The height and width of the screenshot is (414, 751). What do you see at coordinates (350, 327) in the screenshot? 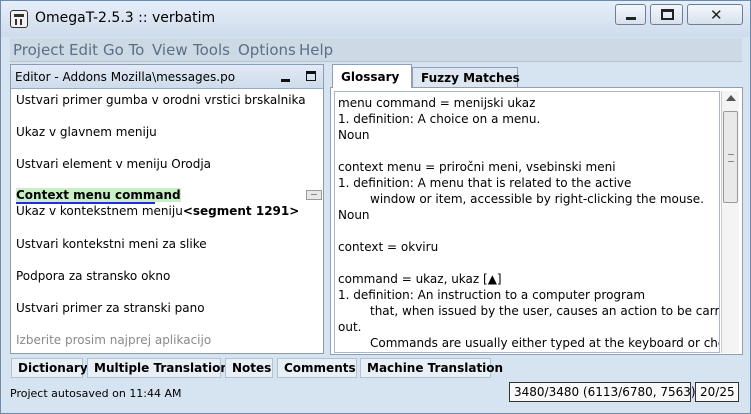
I see `glossary-line: out.` at bounding box center [350, 327].